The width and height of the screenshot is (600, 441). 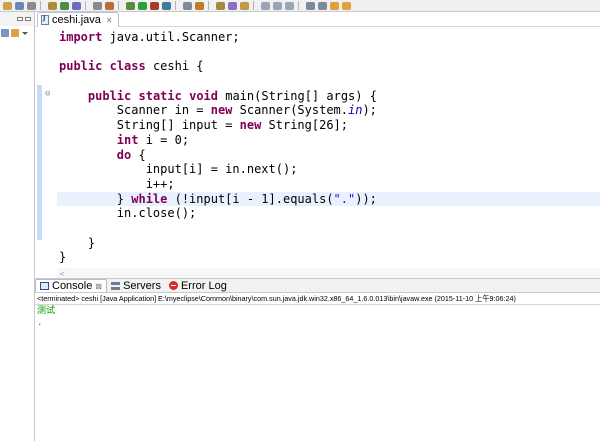 What do you see at coordinates (130, 5) in the screenshot?
I see `debug-icon` at bounding box center [130, 5].